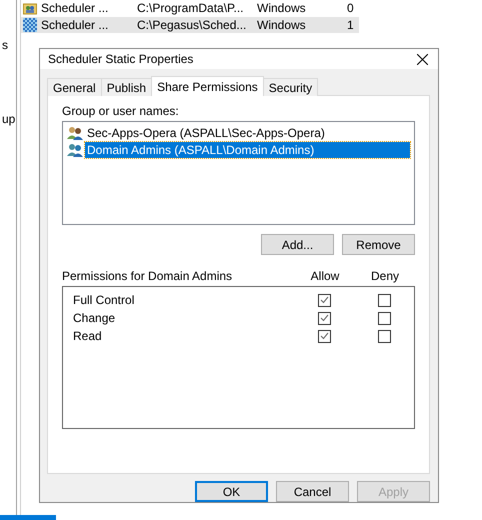 Image resolution: width=482 pixels, height=520 pixels. I want to click on tab: General, so click(74, 87).